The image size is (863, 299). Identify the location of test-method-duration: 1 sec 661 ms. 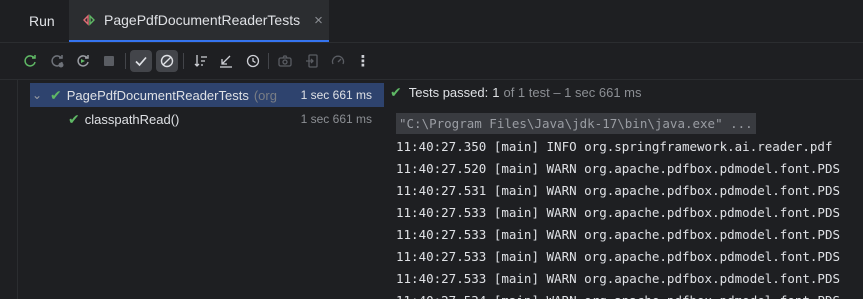
(336, 119).